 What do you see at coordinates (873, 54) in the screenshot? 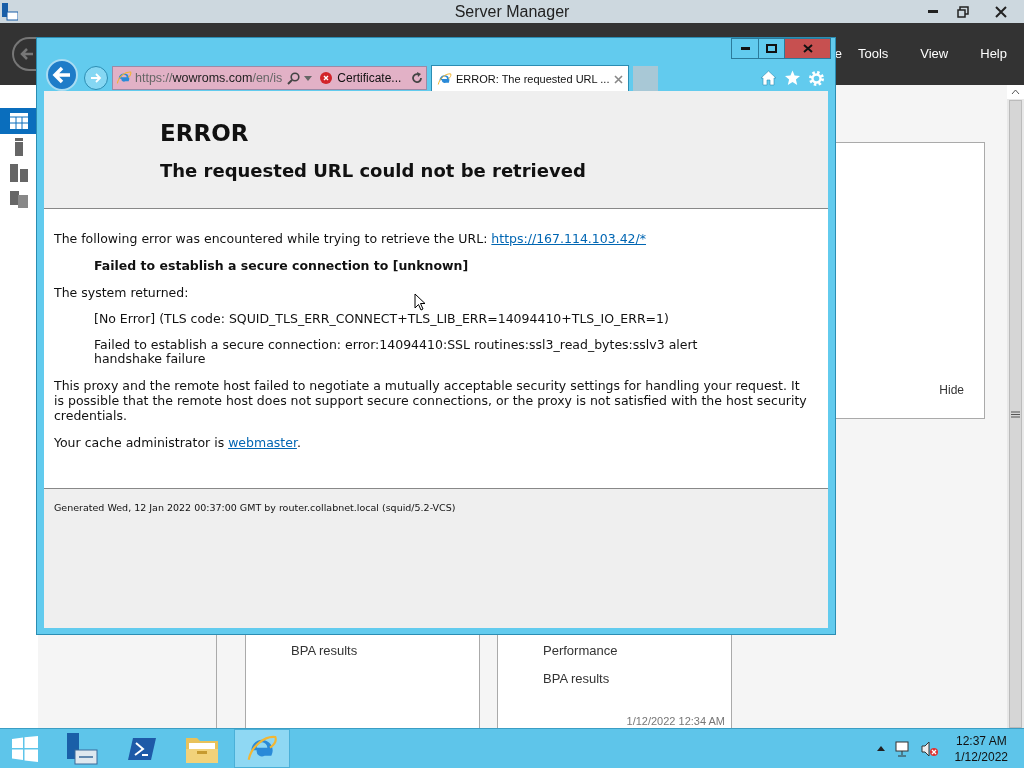
I see `menu-item: Tools` at bounding box center [873, 54].